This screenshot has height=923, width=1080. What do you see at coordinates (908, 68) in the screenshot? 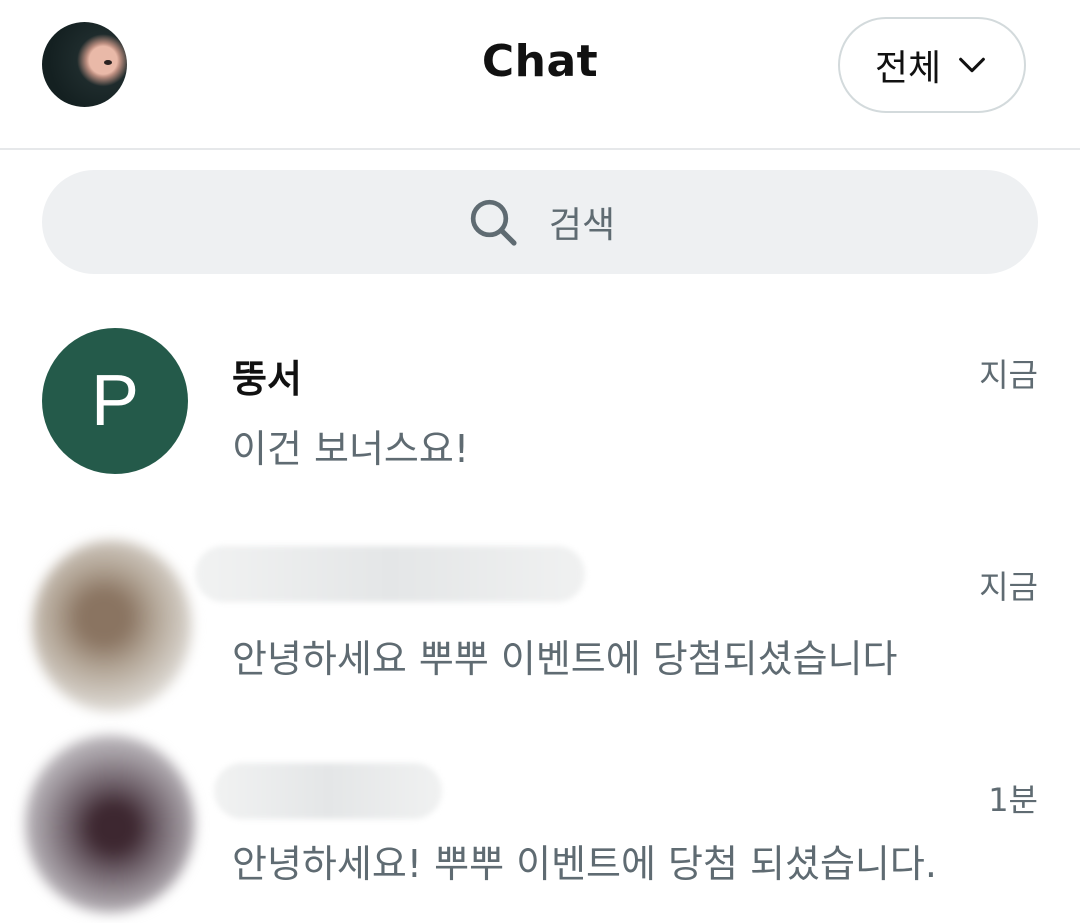
I see `filter-label: 전체` at bounding box center [908, 68].